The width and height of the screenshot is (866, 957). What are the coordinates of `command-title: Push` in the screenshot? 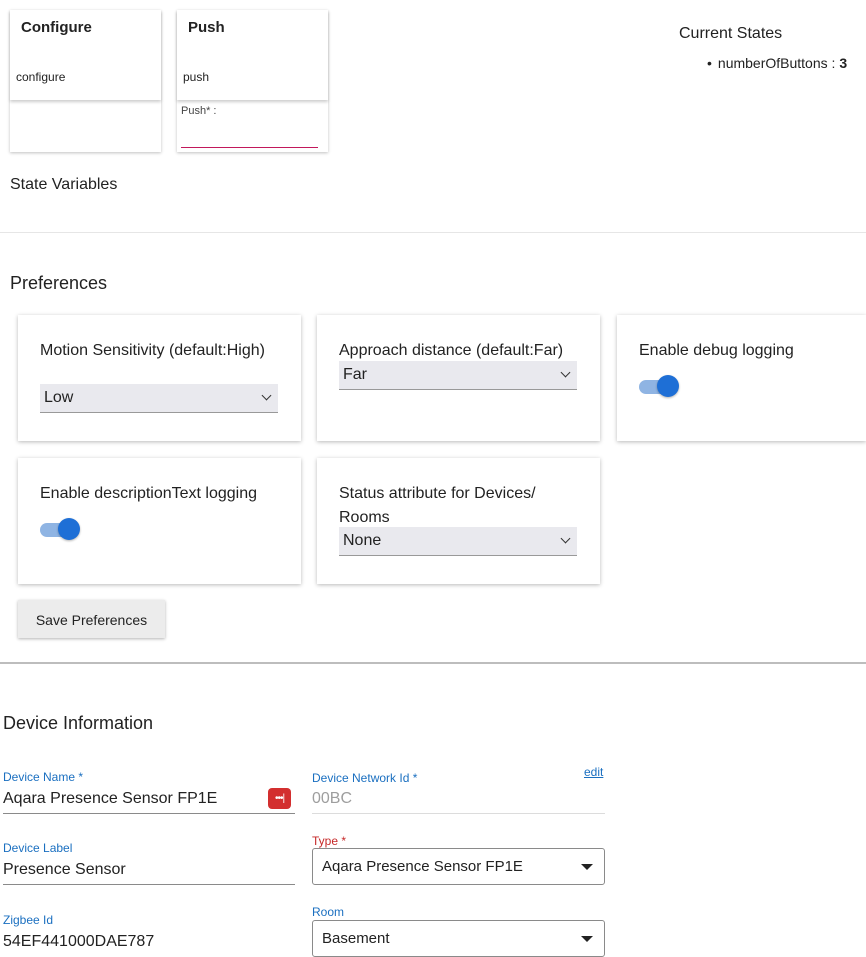 It's located at (206, 27).